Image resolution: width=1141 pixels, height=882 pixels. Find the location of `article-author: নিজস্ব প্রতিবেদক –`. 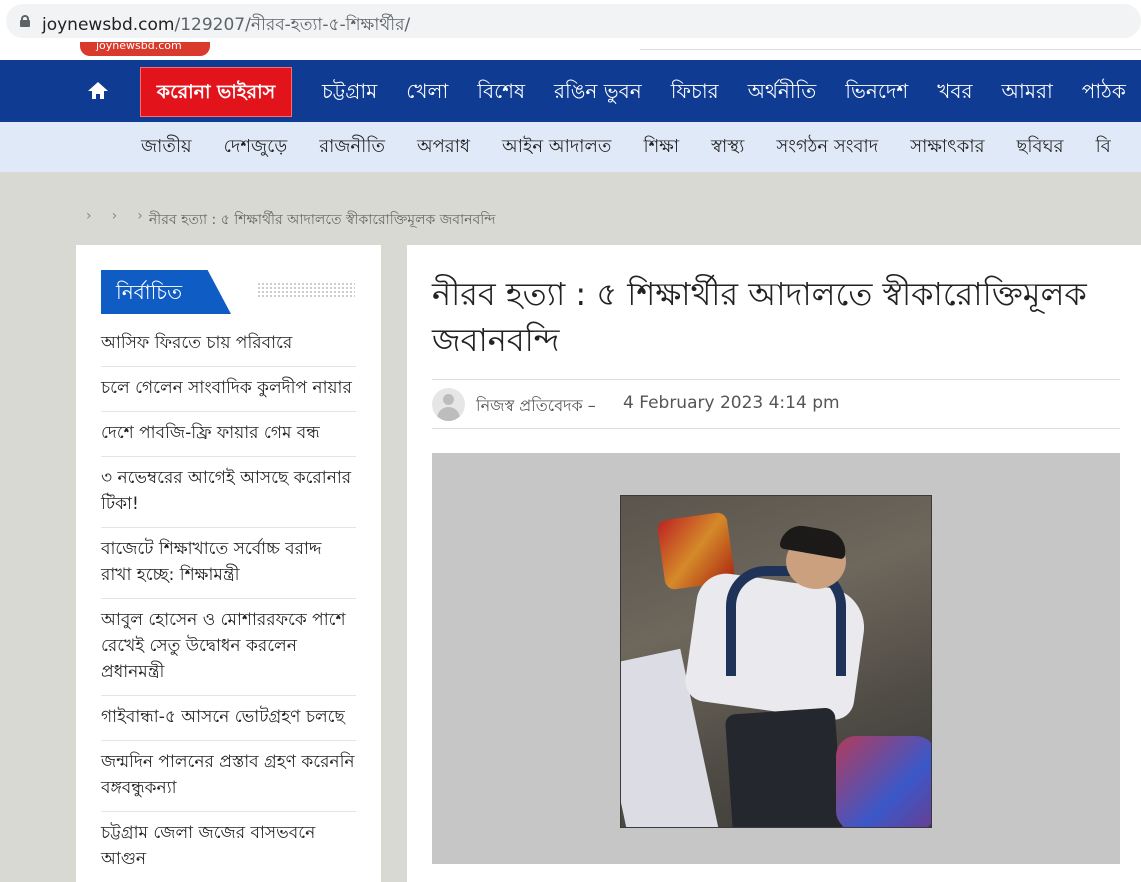

article-author: নিজস্ব প্রতিবেদক – is located at coordinates (536, 406).